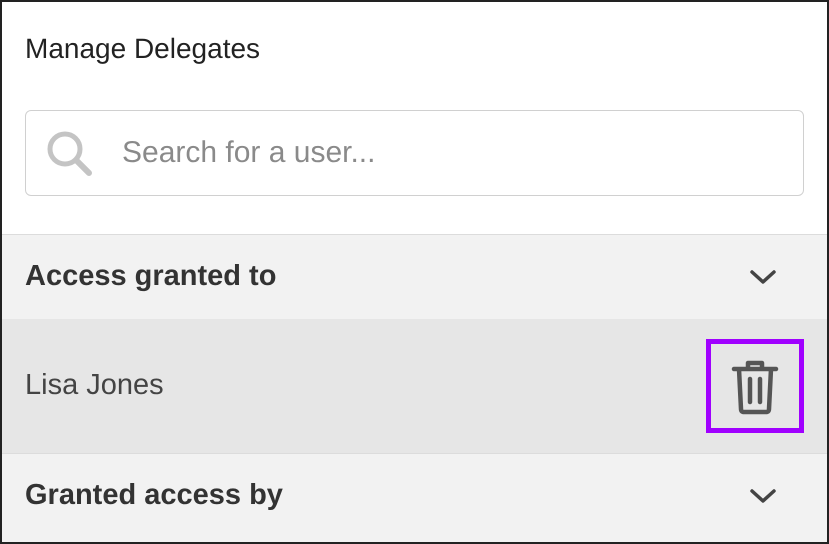 Image resolution: width=829 pixels, height=544 pixels. I want to click on delete-button, so click(755, 386).